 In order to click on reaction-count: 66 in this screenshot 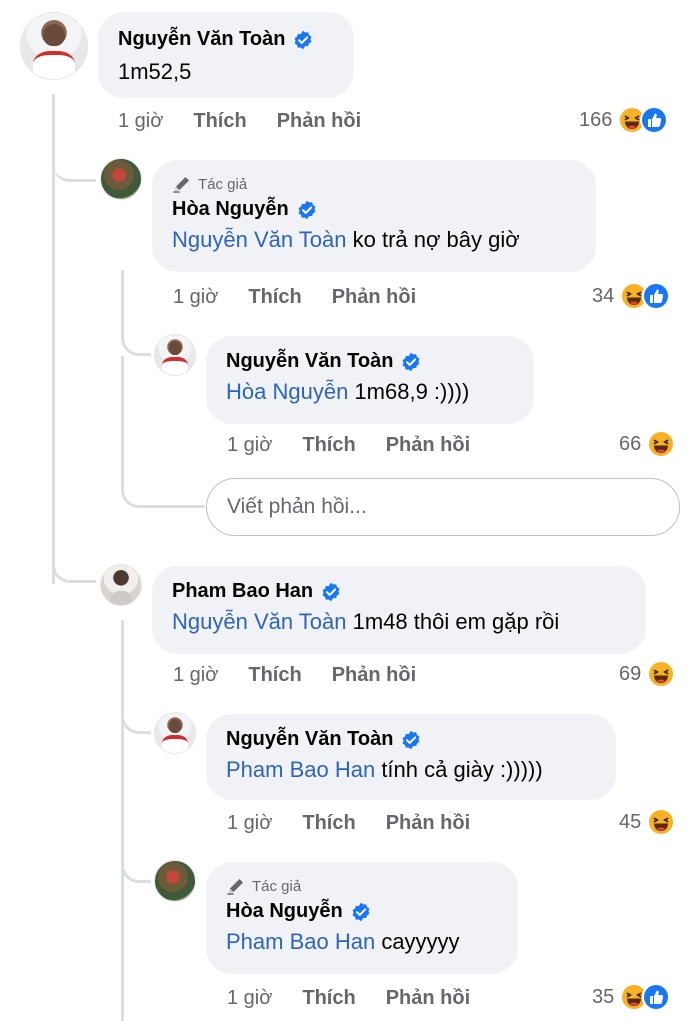, I will do `click(630, 443)`.